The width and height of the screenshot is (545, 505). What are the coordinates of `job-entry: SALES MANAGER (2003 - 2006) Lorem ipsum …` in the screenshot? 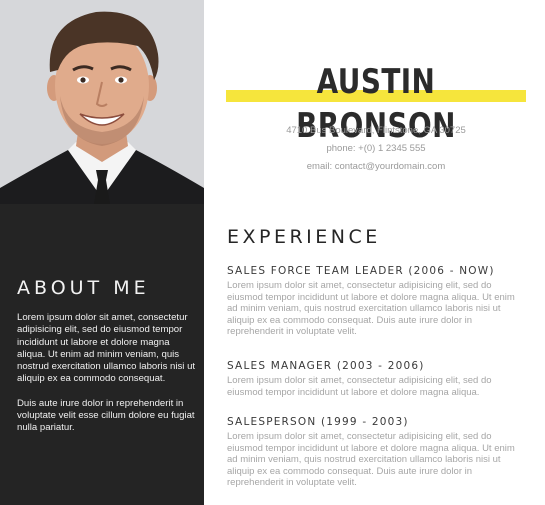 It's located at (377, 378).